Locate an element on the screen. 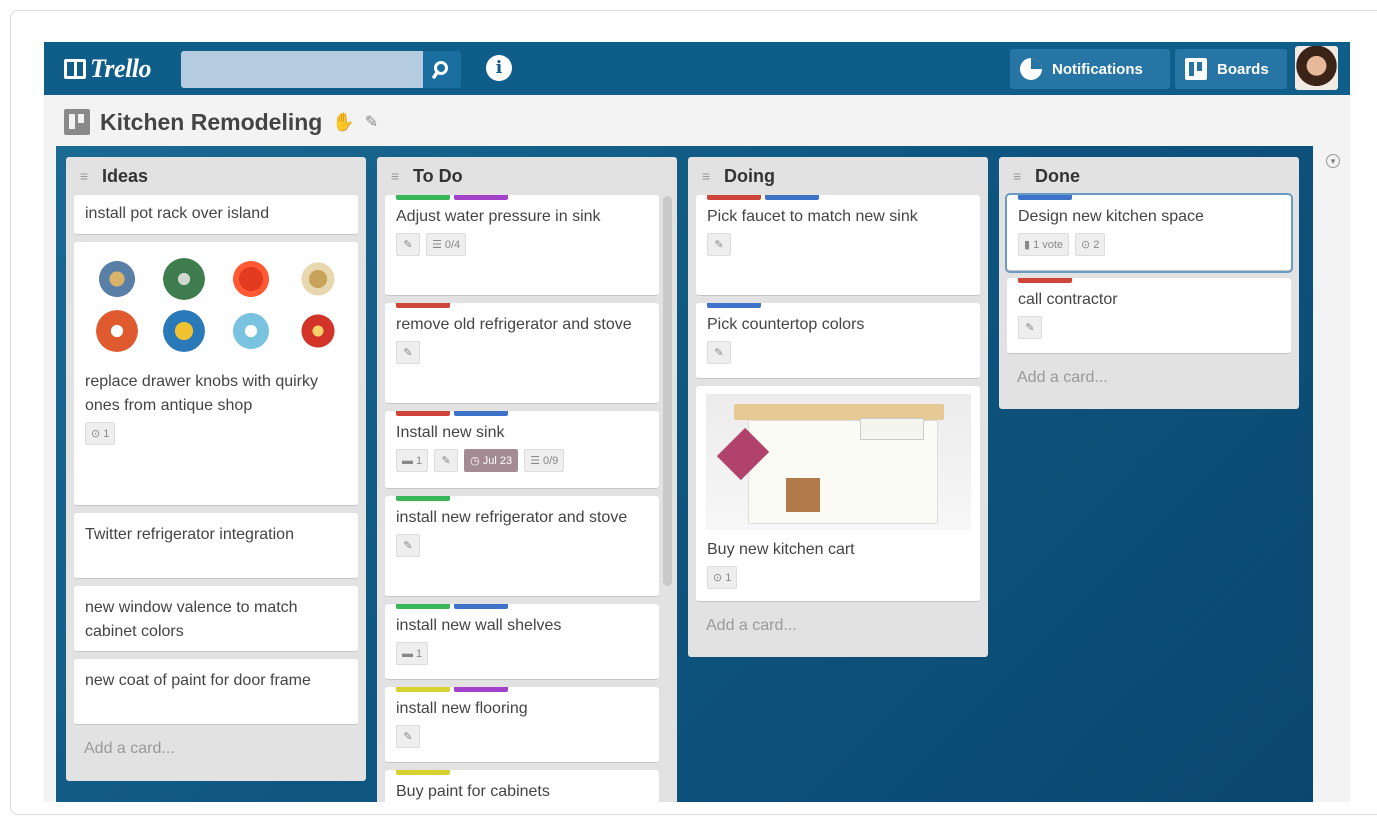  card: install new flooring ✎ is located at coordinates (522, 725).